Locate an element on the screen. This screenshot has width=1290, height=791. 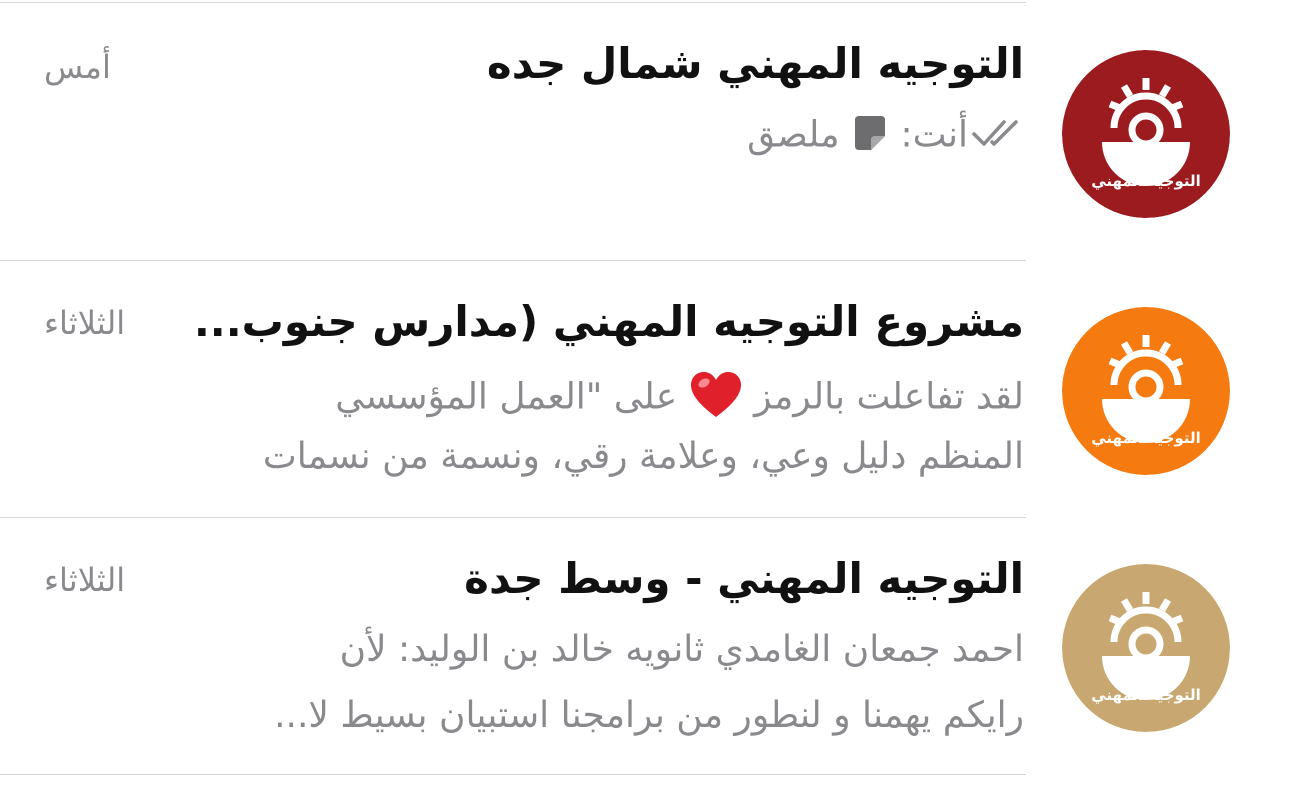
chat-title: التوجيه المهني شمال جده is located at coordinates (755, 63).